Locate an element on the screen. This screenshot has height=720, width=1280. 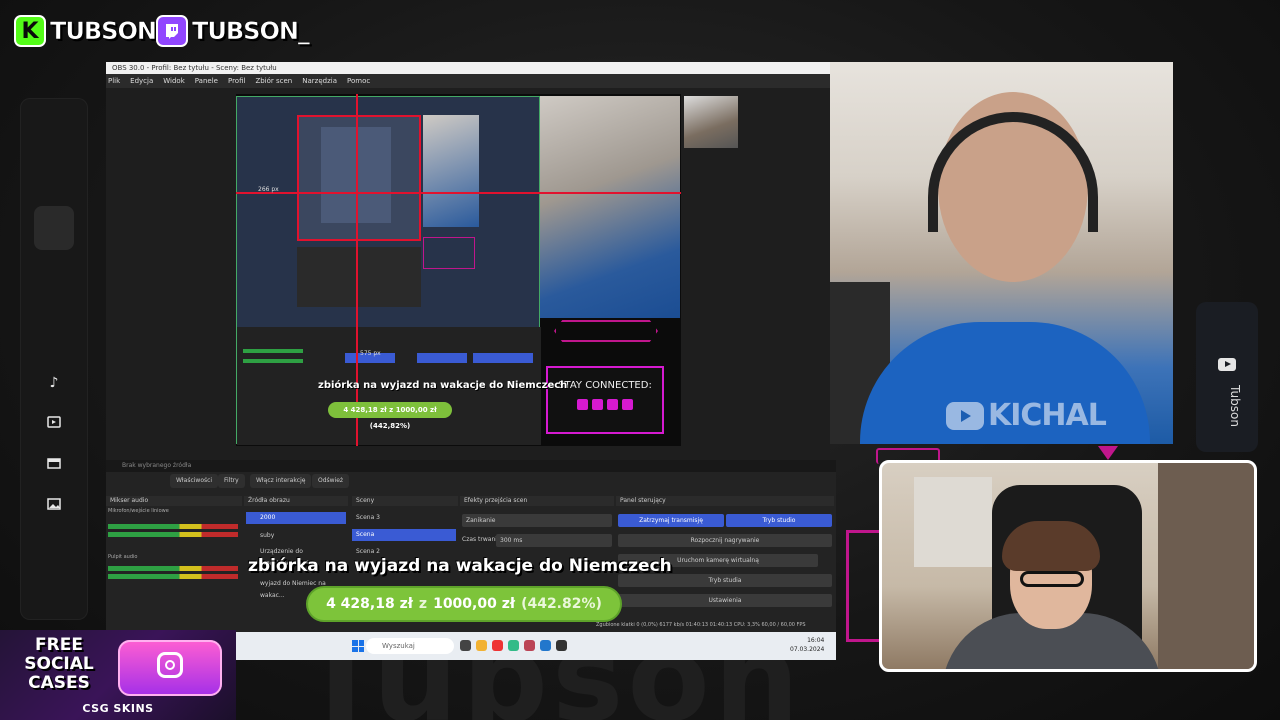
guide-line-horizontal is located at coordinates (458, 193).